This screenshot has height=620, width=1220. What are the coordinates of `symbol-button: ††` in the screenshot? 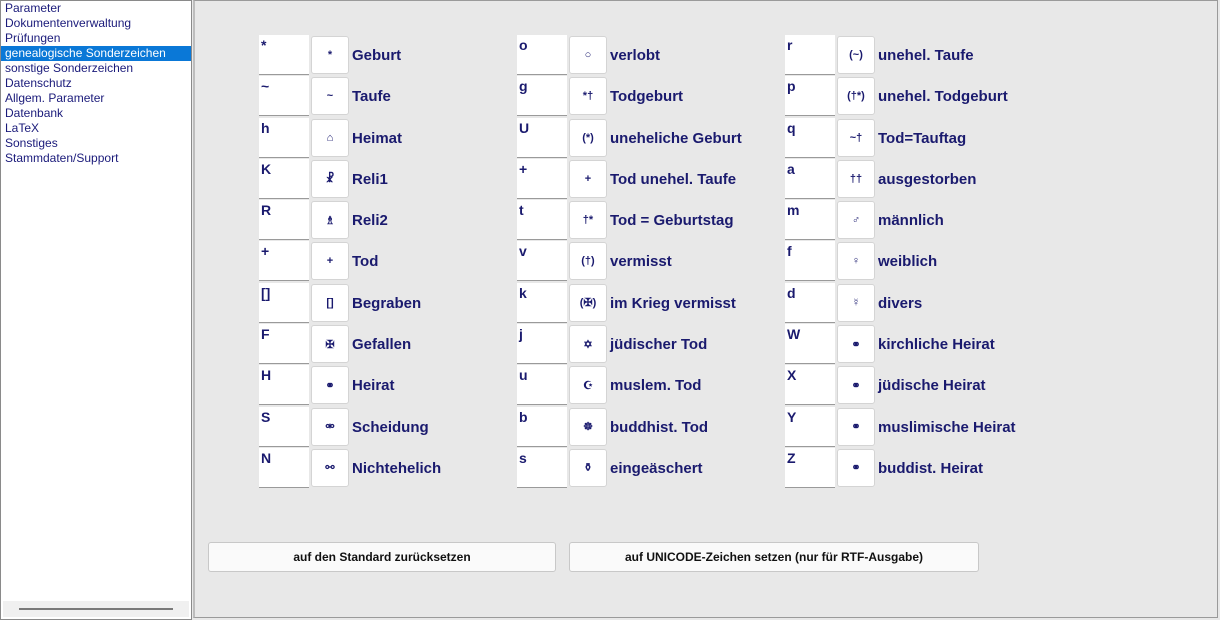 It's located at (856, 178).